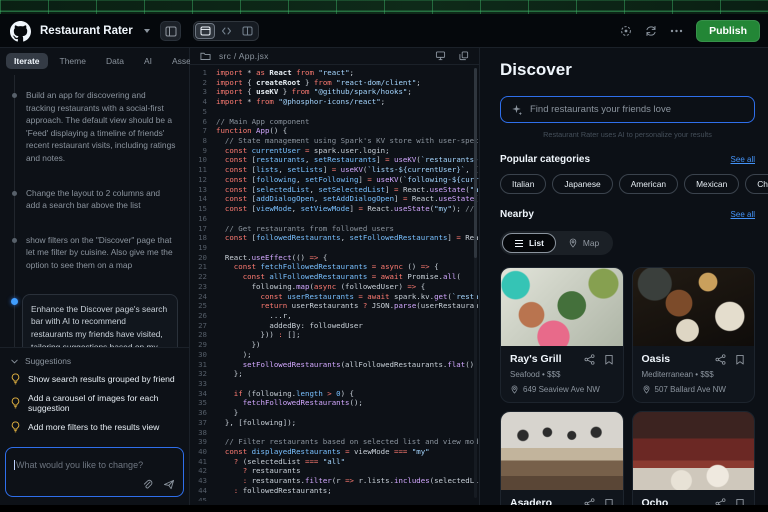 The height and width of the screenshot is (512, 768). I want to click on restaurant-card: Ocho, so click(693, 458).